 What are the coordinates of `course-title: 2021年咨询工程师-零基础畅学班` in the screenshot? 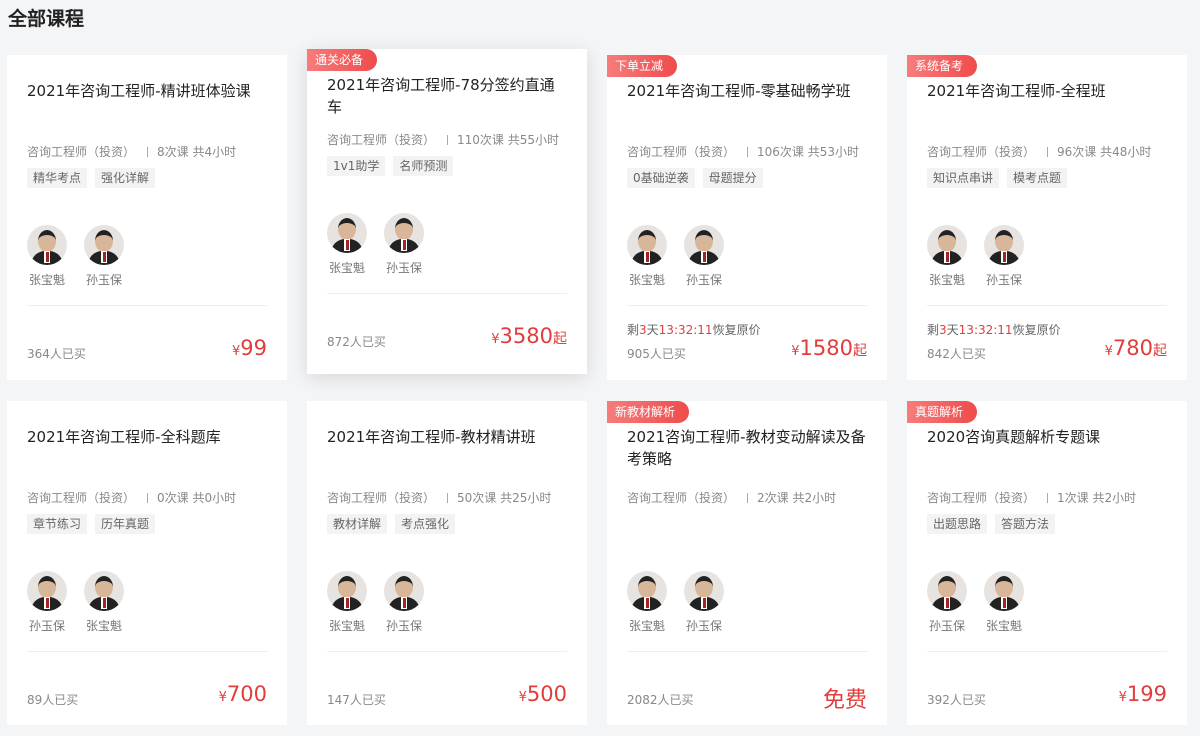 It's located at (747, 91).